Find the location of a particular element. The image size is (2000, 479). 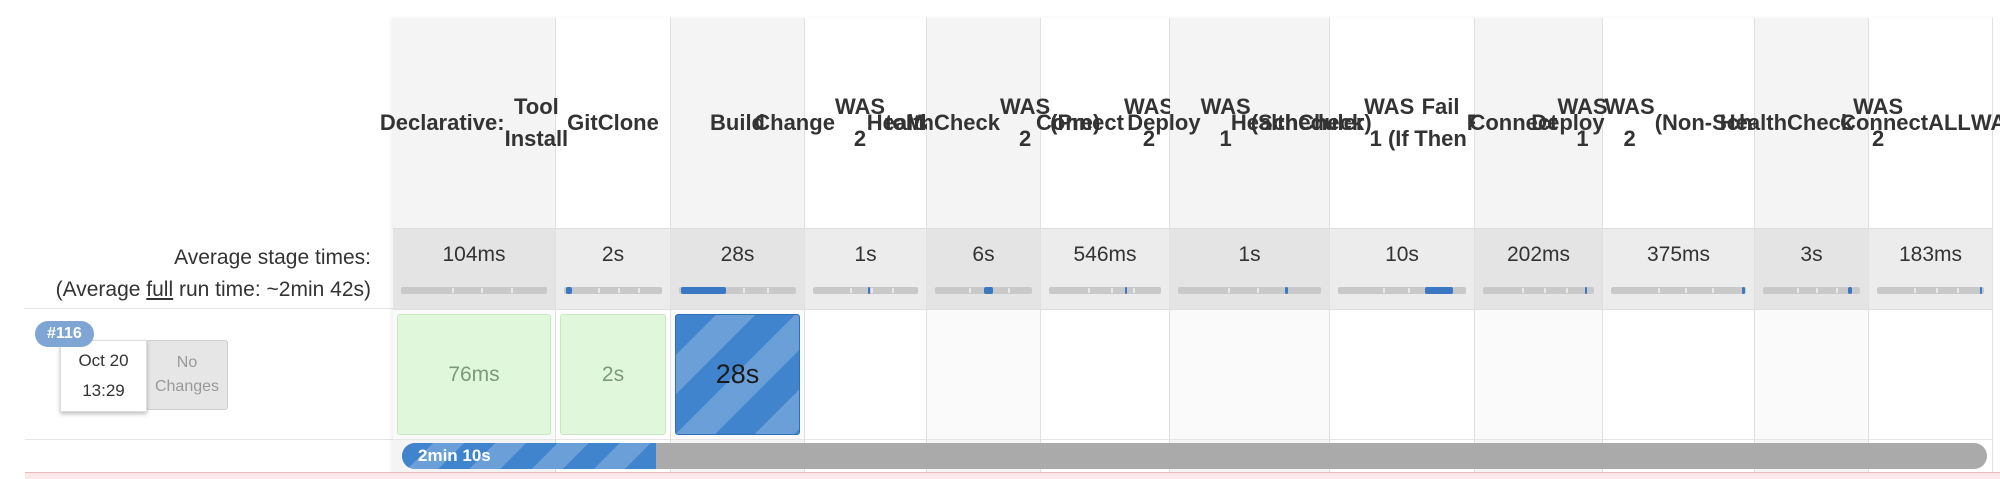

stage-header: Declarative: Tool Install is located at coordinates (474, 122).